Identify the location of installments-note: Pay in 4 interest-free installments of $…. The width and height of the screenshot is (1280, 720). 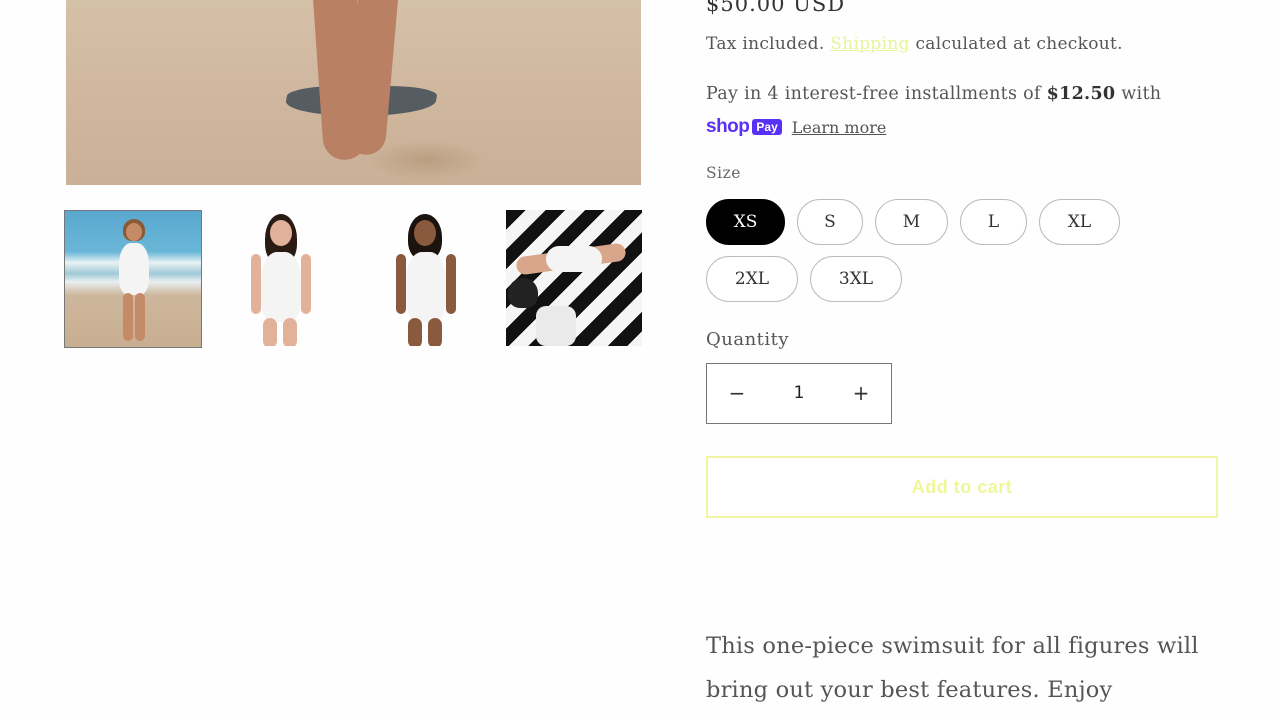
(966, 94).